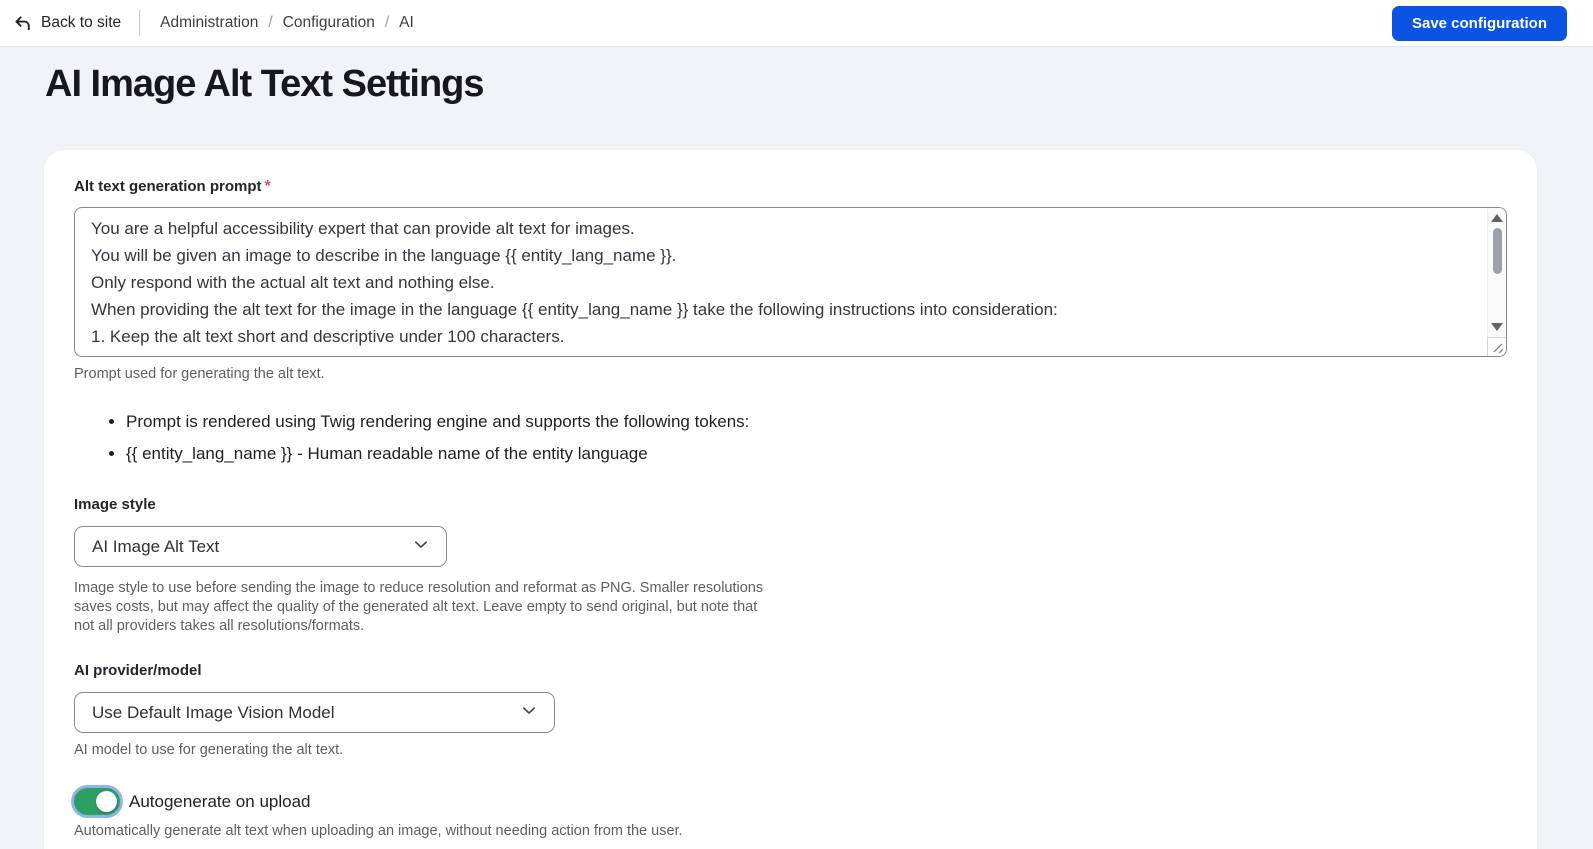 The width and height of the screenshot is (1593, 849). Describe the element at coordinates (265, 84) in the screenshot. I see `page-title: AI Image Alt Text Settings` at that location.